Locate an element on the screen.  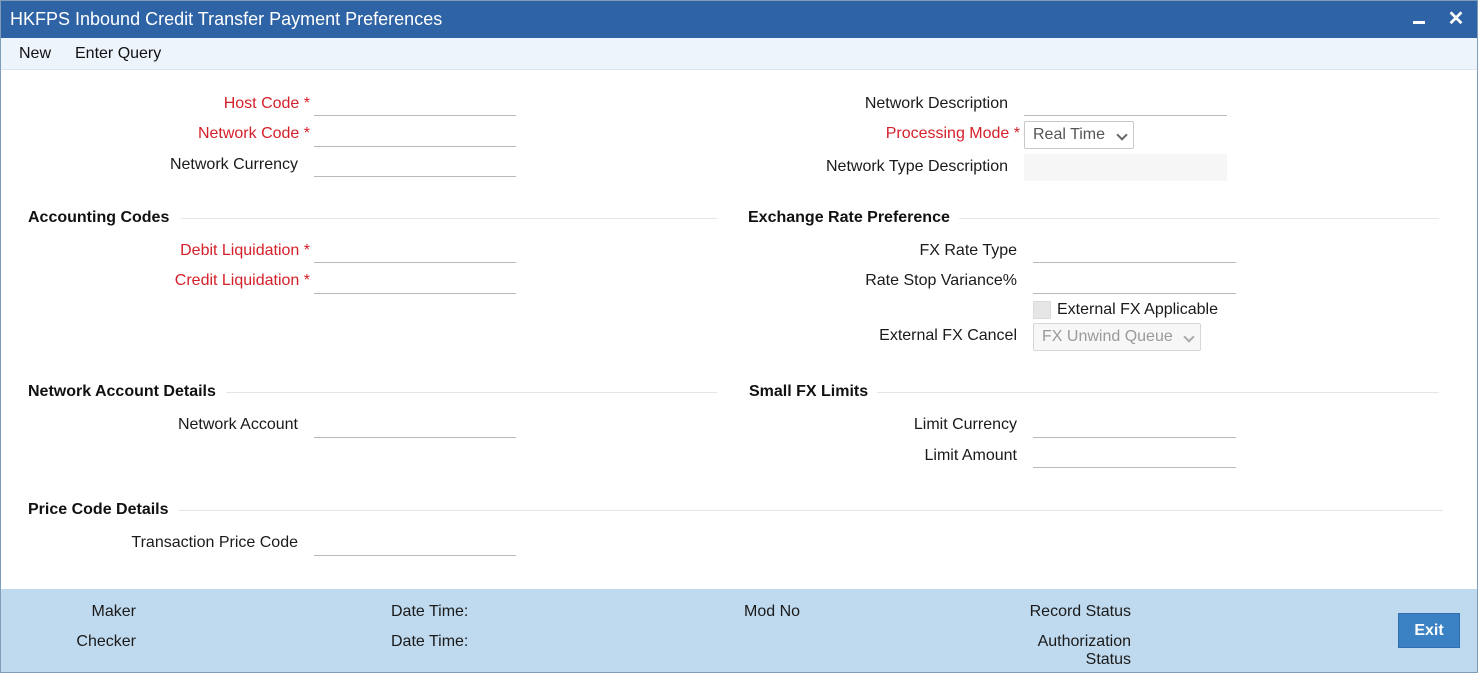
transaction-price-code-label: Transaction Price Code is located at coordinates (214, 542).